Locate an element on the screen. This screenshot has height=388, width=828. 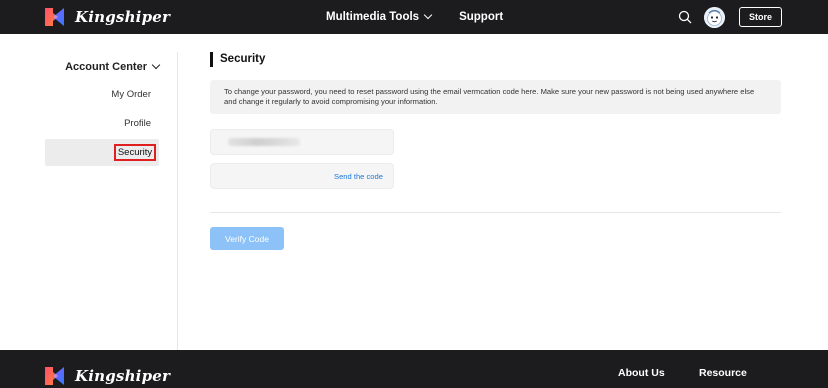
sidebar-item-security: Security is located at coordinates (135, 152).